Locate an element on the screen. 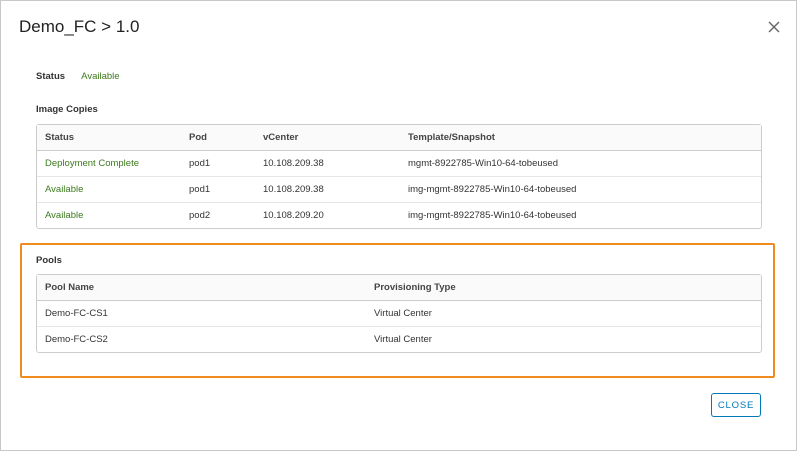 The image size is (797, 451). column-header-status: Status is located at coordinates (109, 137).